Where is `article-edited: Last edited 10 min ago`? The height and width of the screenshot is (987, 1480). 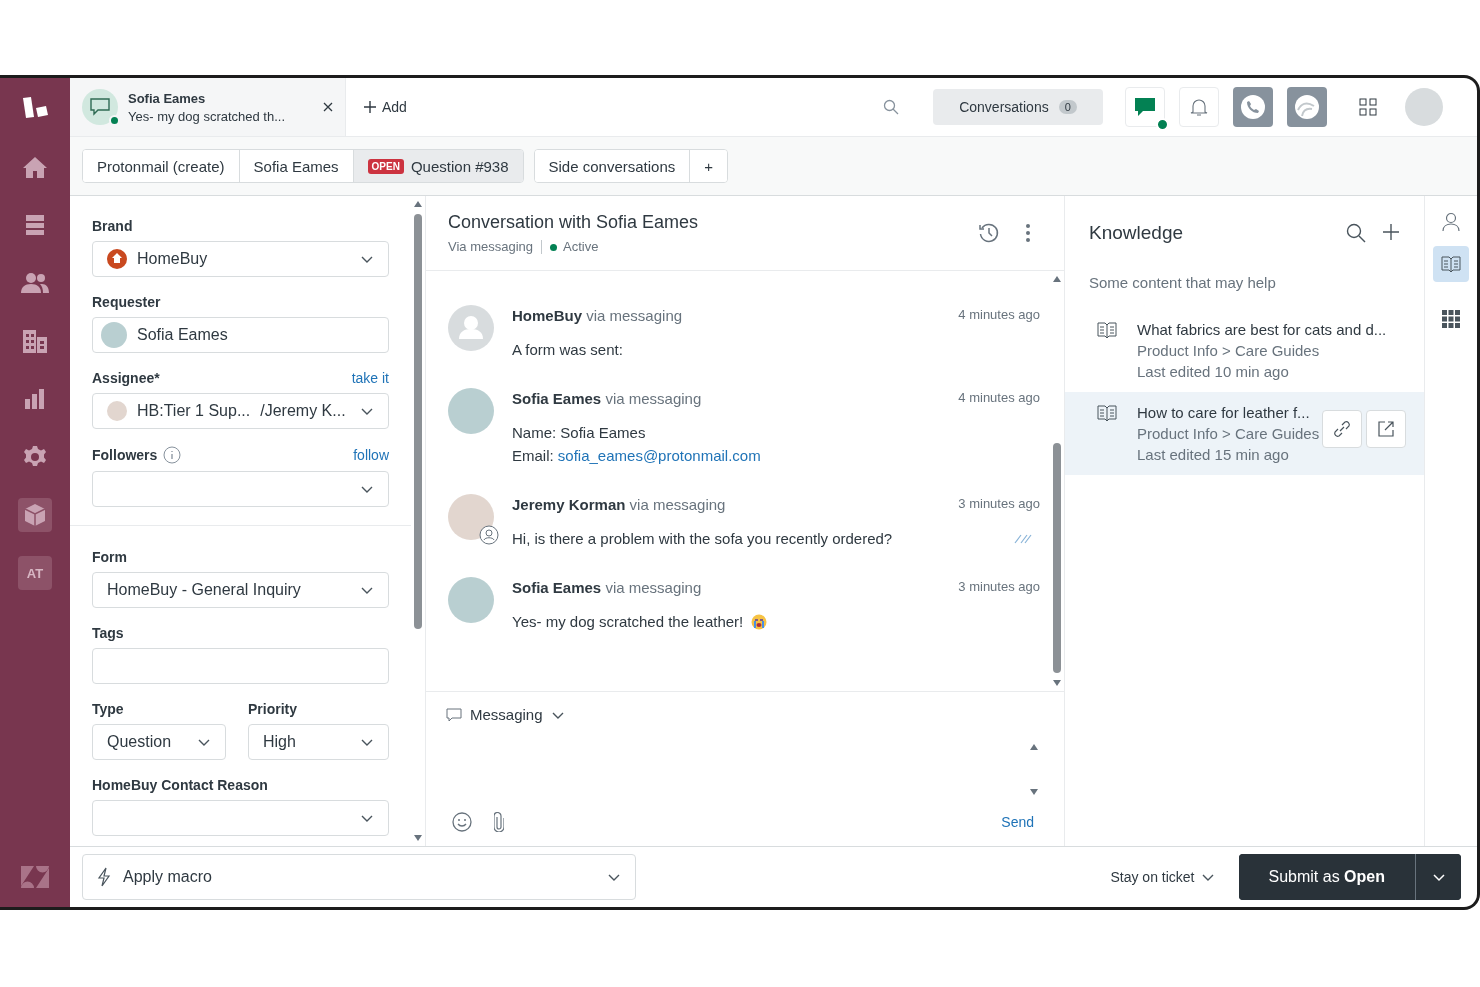 article-edited: Last edited 10 min ago is located at coordinates (1213, 371).